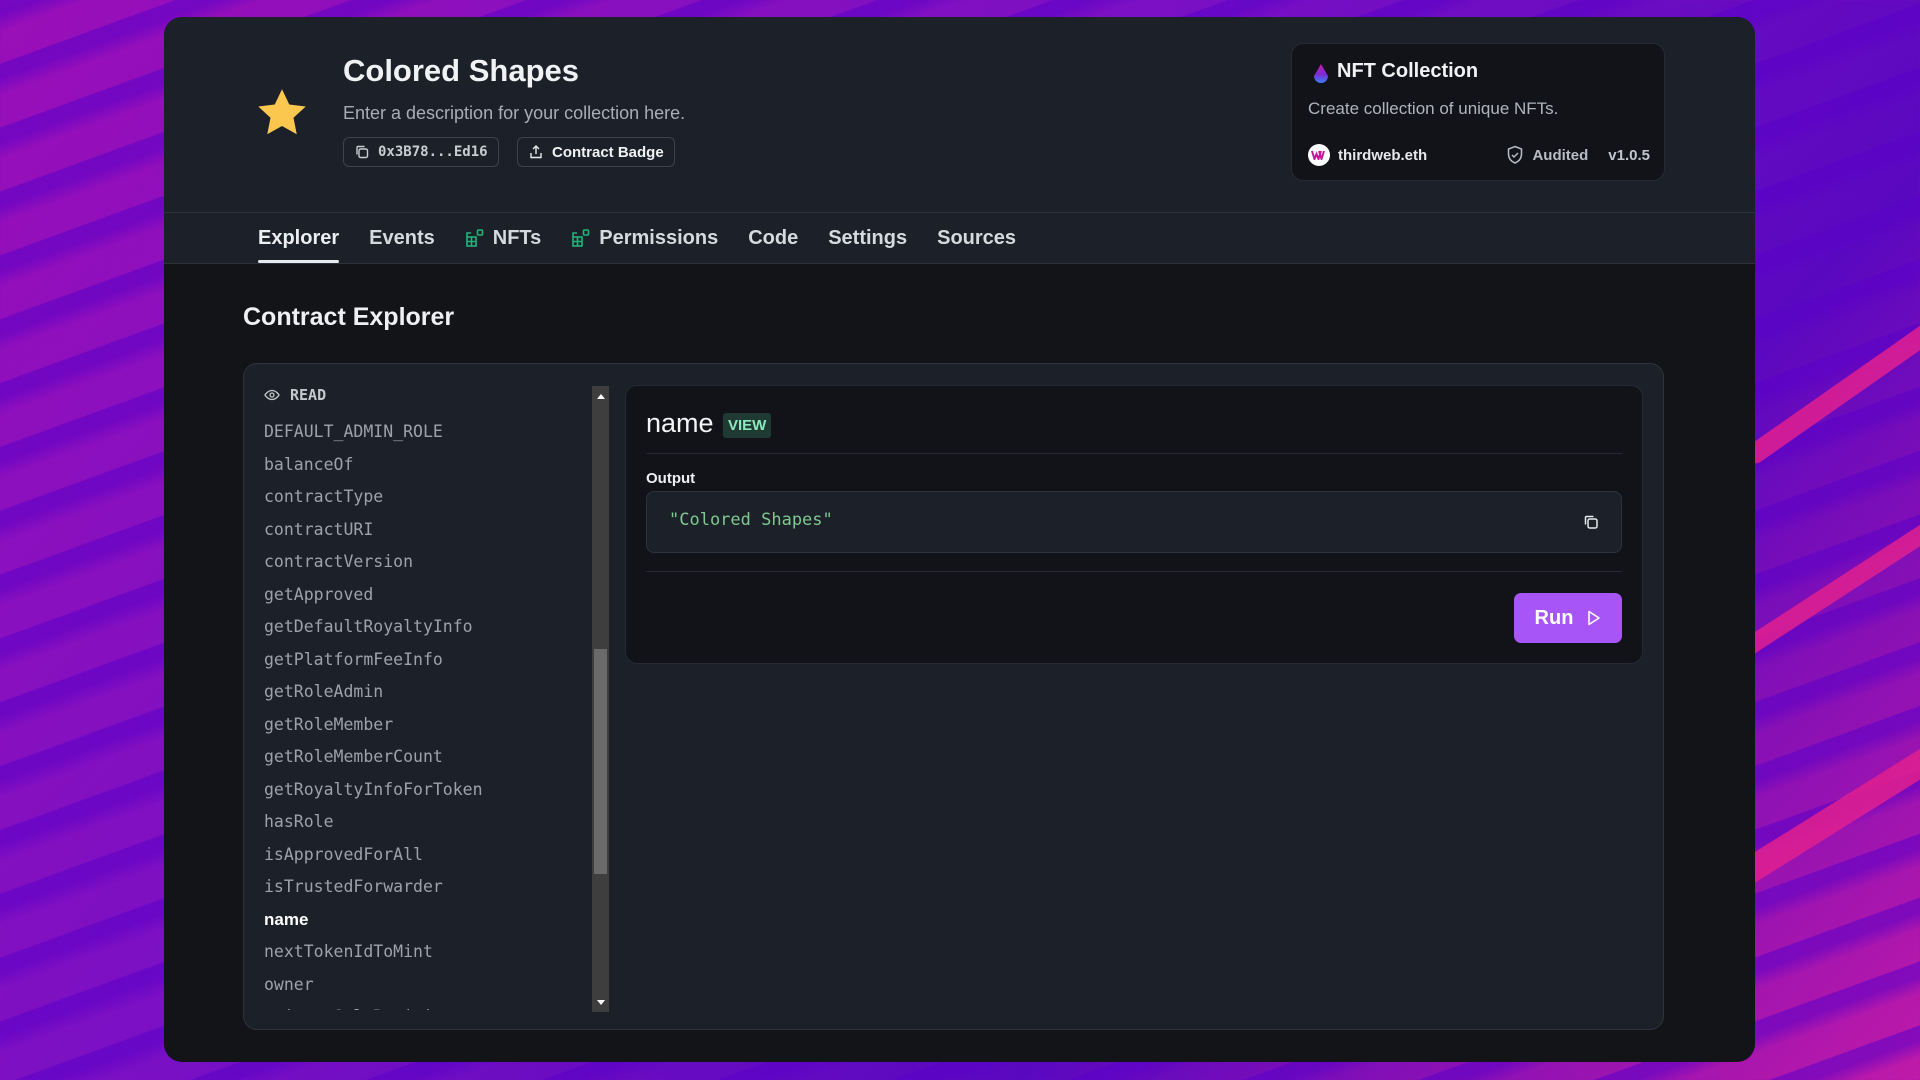 The image size is (1920, 1080). What do you see at coordinates (1554, 617) in the screenshot?
I see `run-label: Run` at bounding box center [1554, 617].